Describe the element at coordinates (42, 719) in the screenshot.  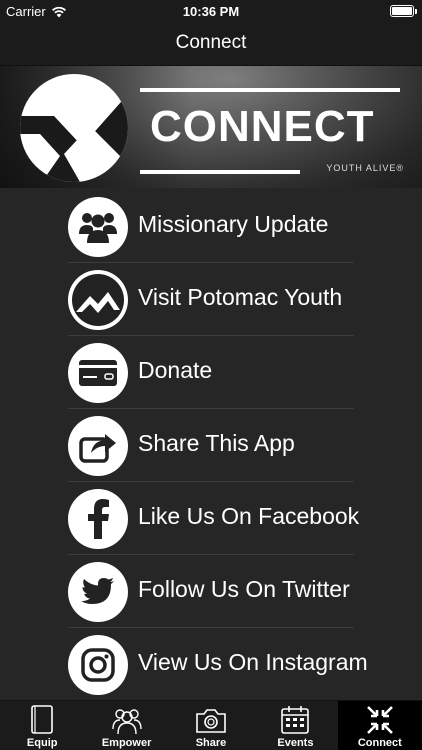
I see `book-icon` at that location.